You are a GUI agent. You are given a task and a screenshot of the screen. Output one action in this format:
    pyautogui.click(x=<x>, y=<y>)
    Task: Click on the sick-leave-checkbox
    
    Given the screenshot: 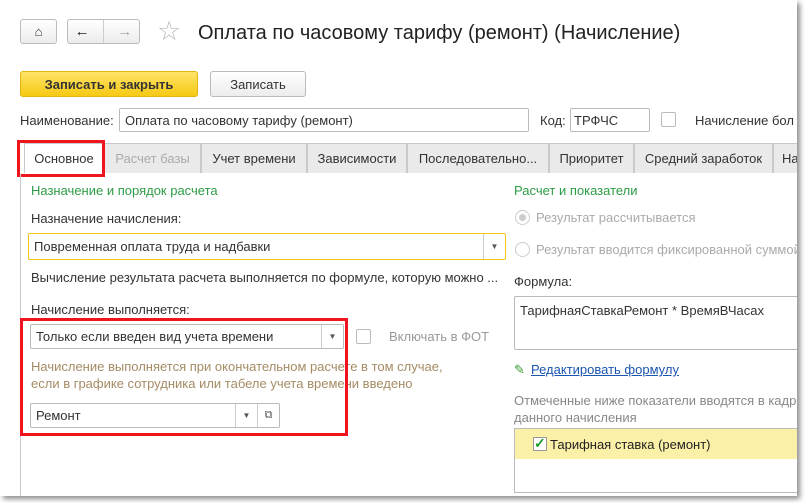 What is the action you would take?
    pyautogui.click(x=668, y=119)
    